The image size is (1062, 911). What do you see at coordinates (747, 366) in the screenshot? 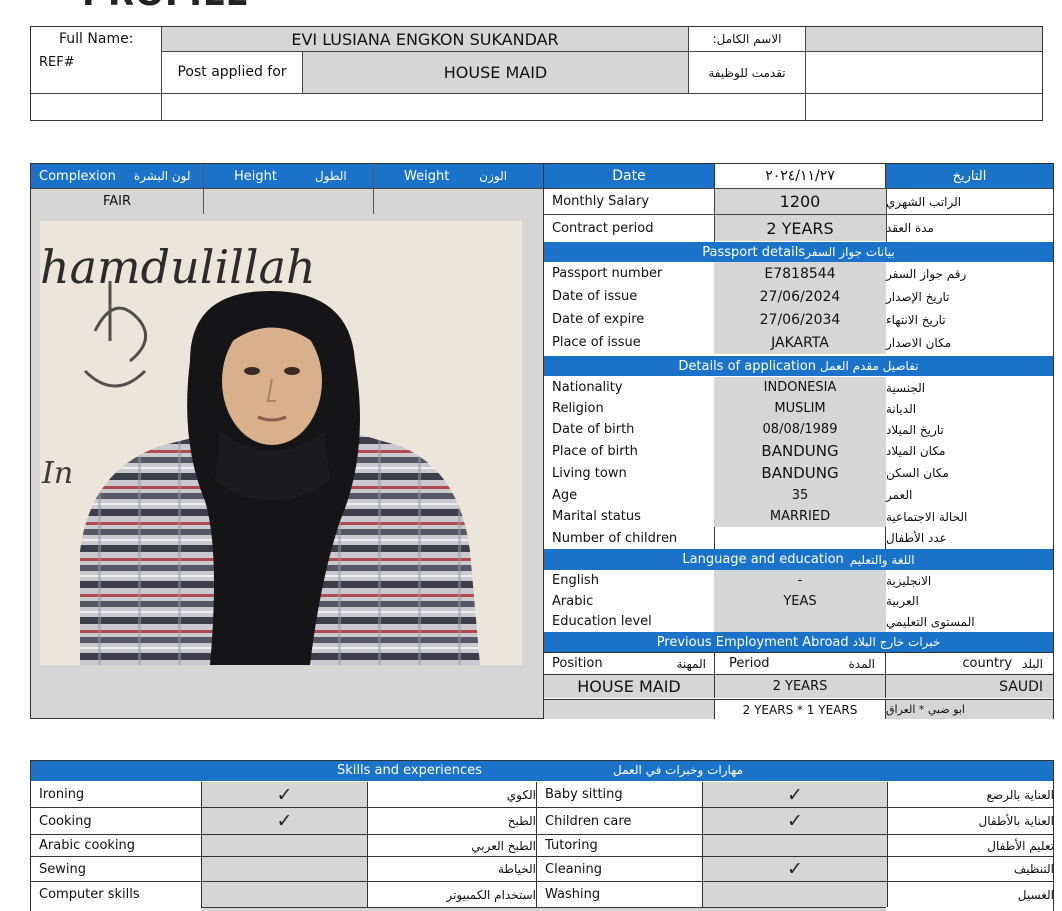
I see `application-header-en: Details of application` at bounding box center [747, 366].